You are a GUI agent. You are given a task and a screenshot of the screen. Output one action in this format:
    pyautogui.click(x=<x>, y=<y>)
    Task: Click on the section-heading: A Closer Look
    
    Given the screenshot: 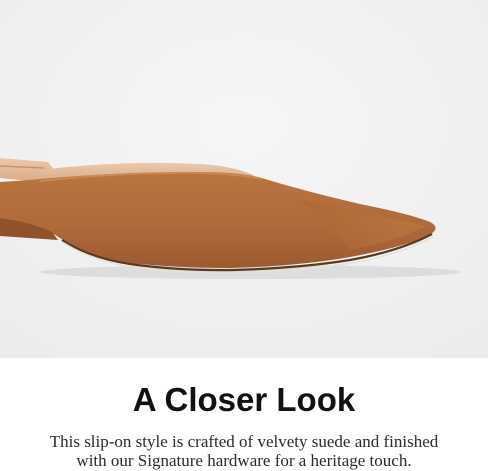 What is the action you would take?
    pyautogui.click(x=244, y=399)
    